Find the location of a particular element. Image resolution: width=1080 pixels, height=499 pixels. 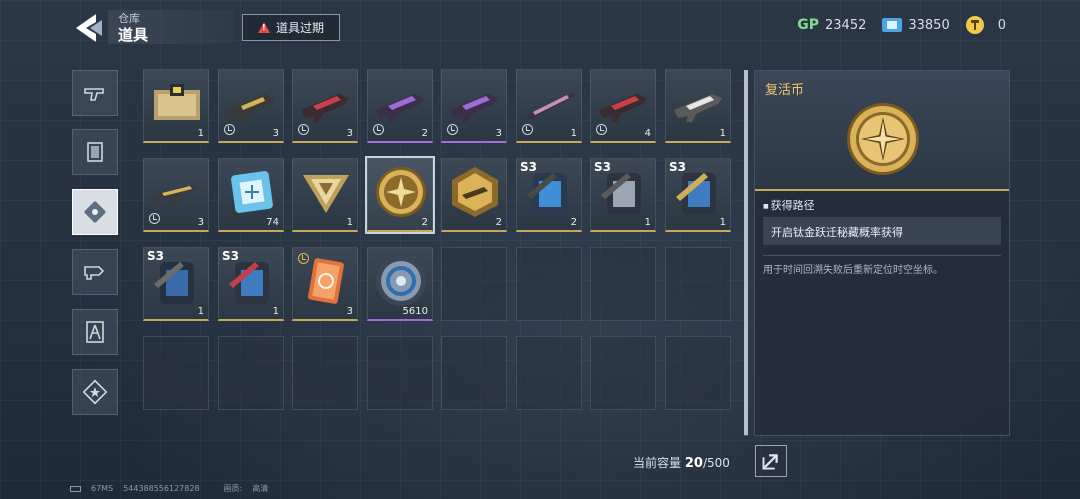

expired-items-button: 道具过期 is located at coordinates (291, 27).